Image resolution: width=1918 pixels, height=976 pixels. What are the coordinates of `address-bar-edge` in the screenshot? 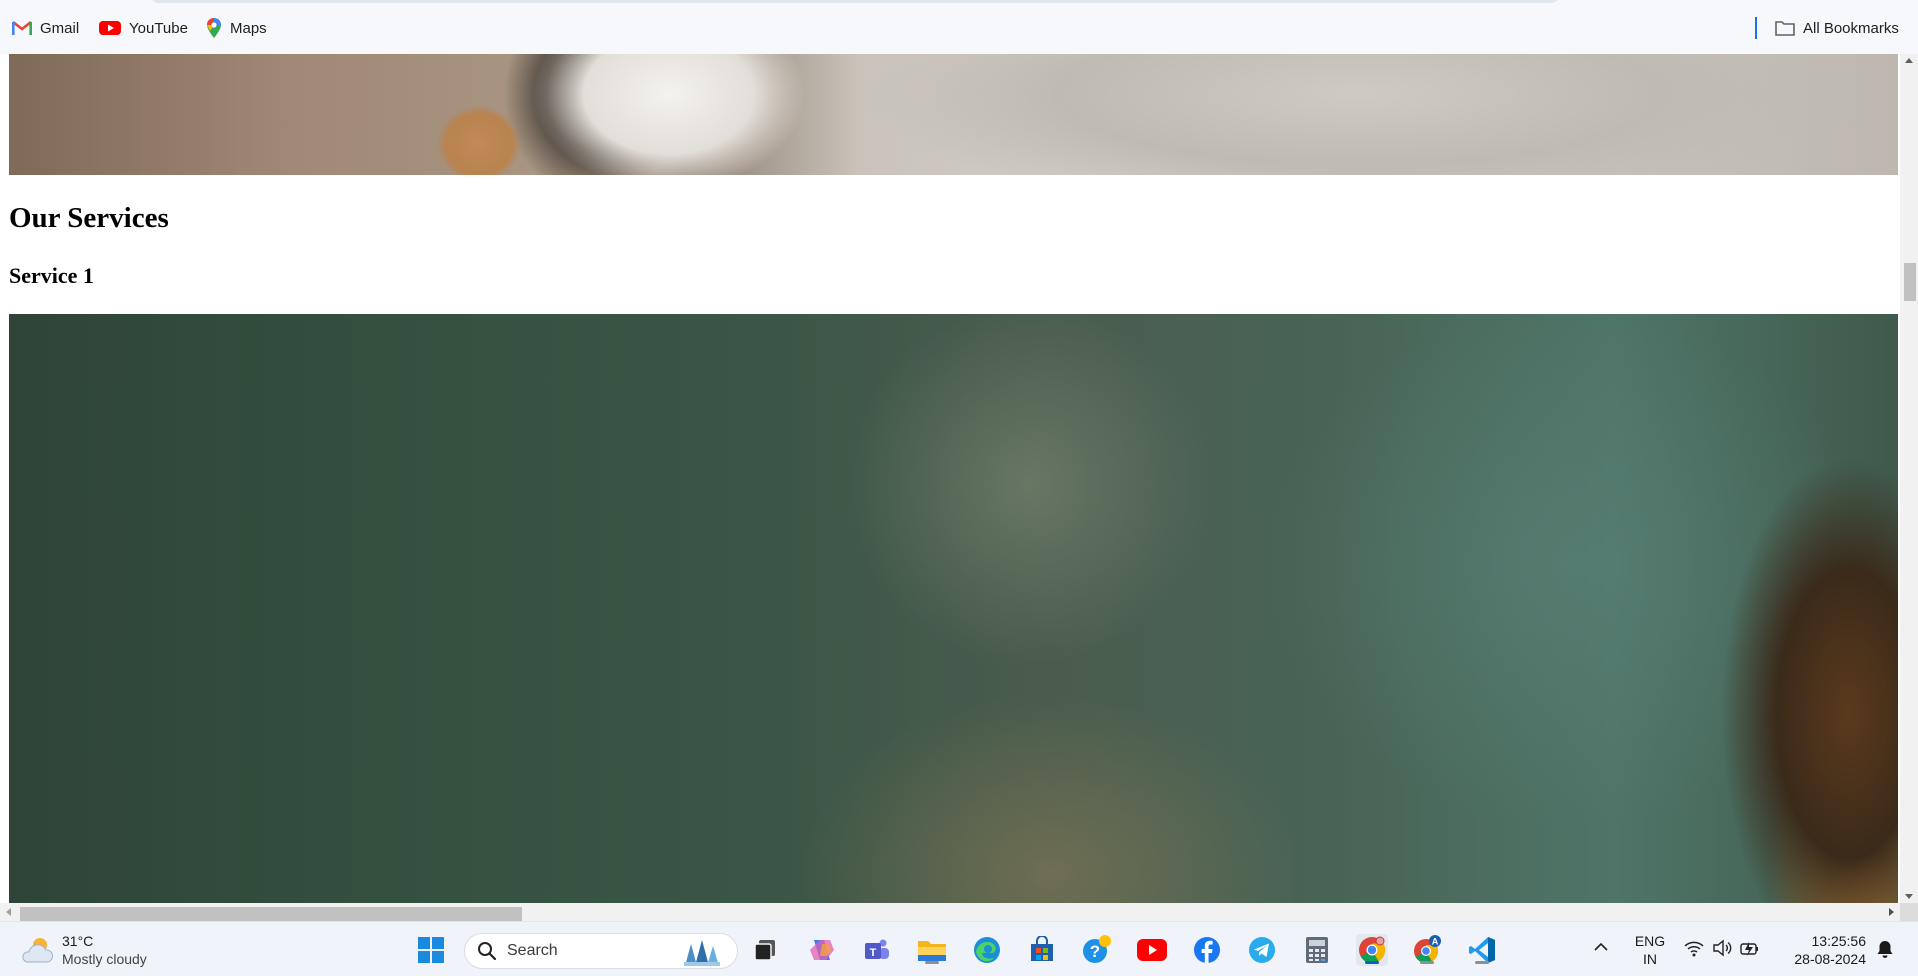 It's located at (855, 1).